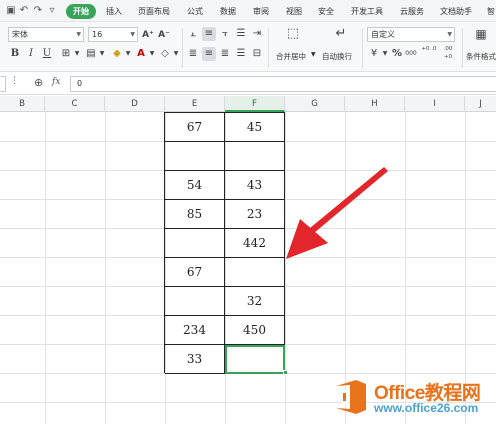 This screenshot has height=424, width=496. What do you see at coordinates (294, 11) in the screenshot?
I see `tab-view: 视图` at bounding box center [294, 11].